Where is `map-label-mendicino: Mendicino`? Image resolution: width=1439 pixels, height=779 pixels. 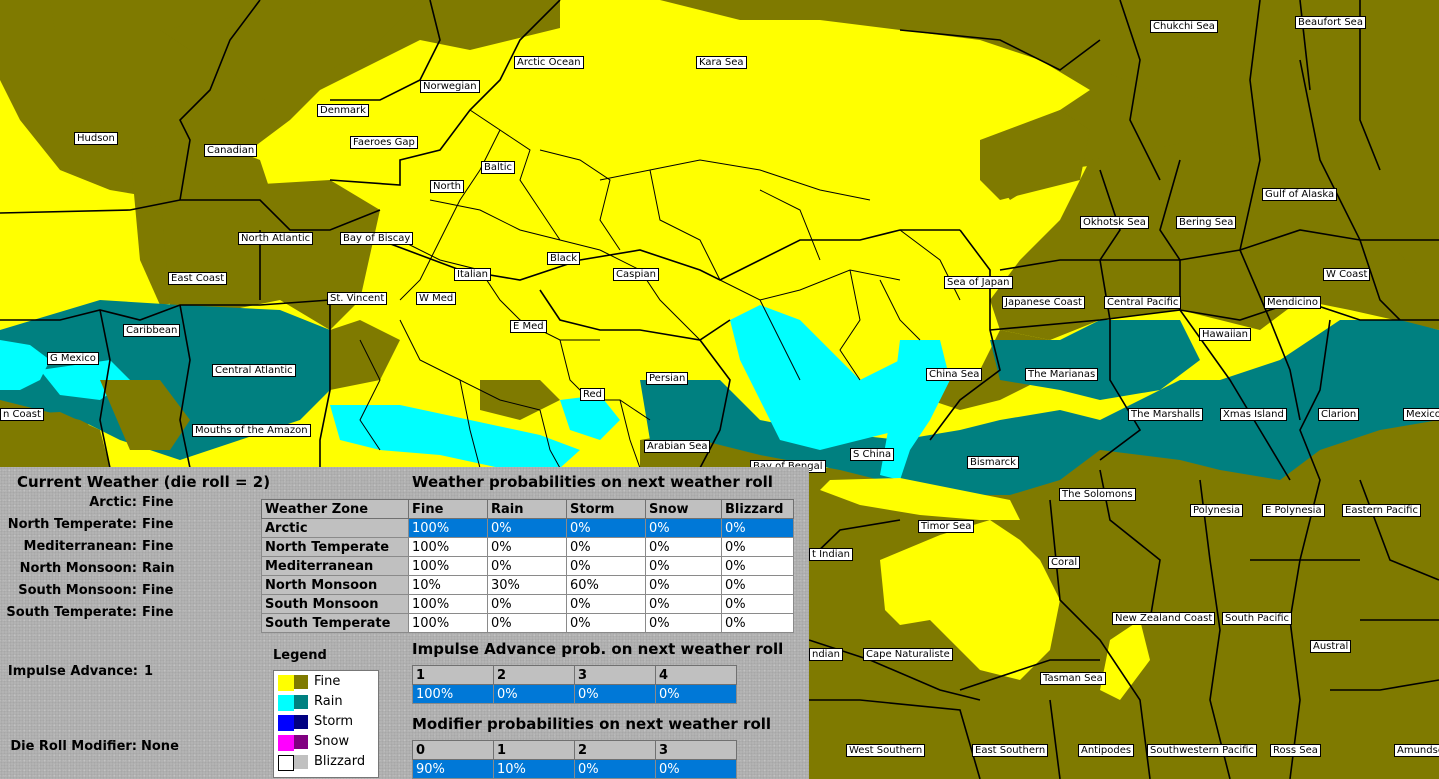
map-label-mendicino: Mendicino is located at coordinates (1292, 302).